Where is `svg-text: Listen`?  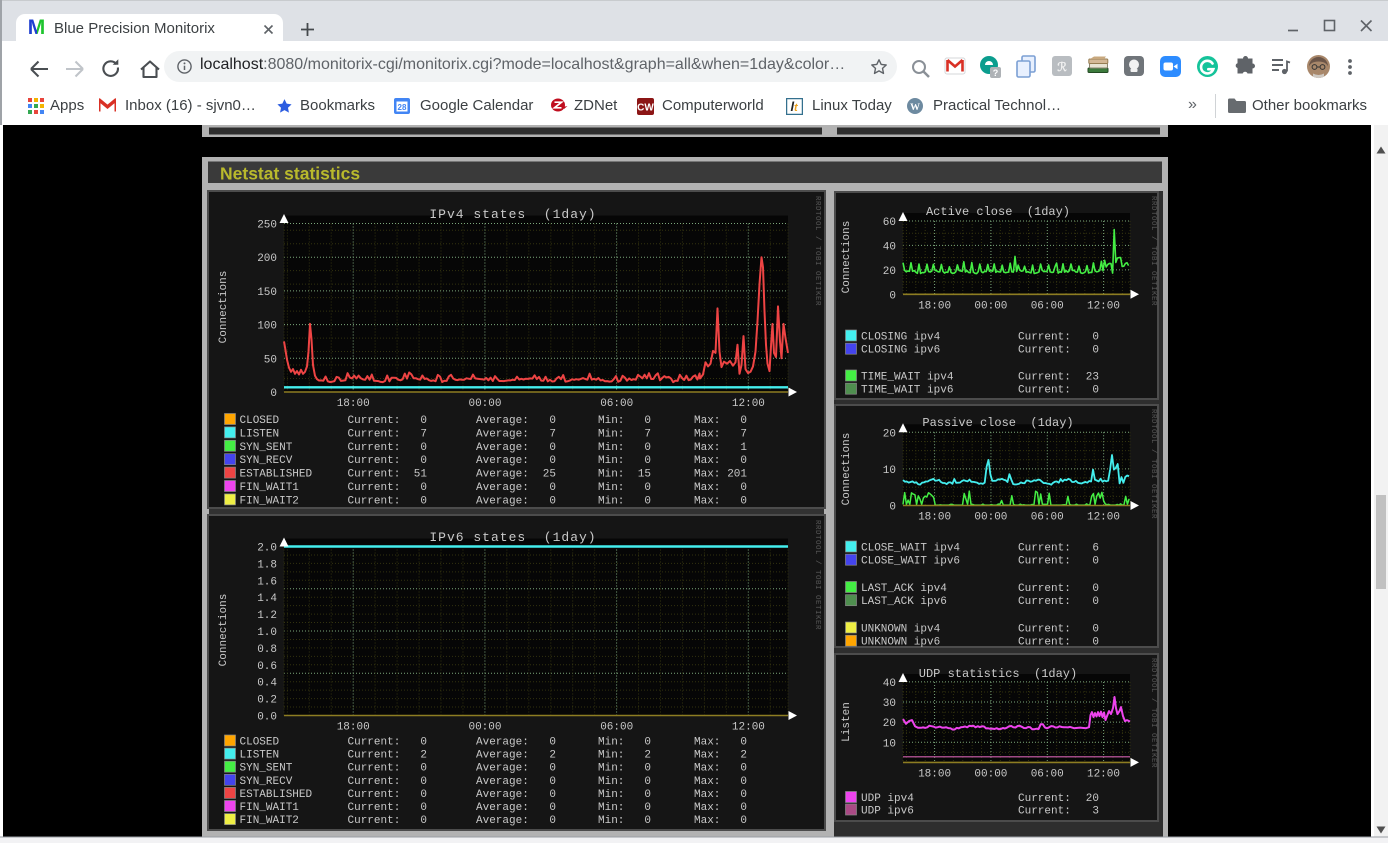 svg-text: Listen is located at coordinates (847, 722).